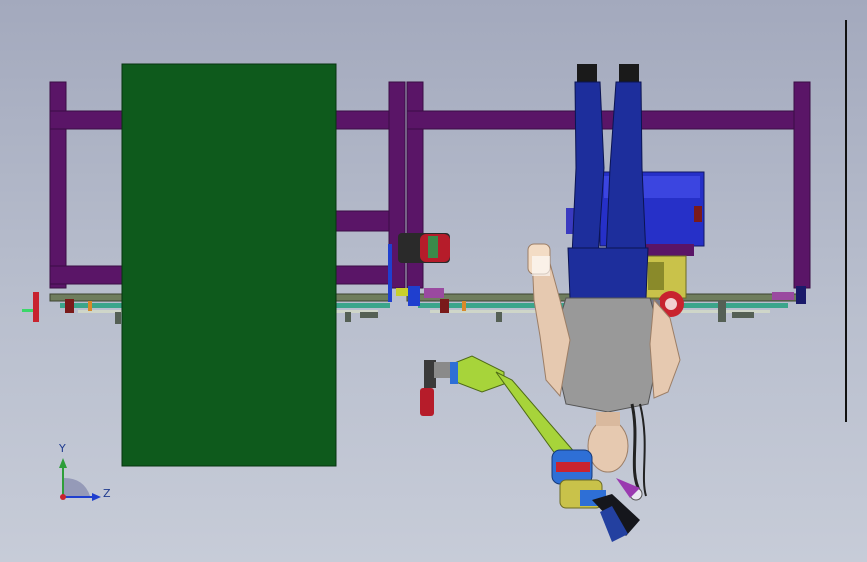  Describe the element at coordinates (96, 497) in the screenshot. I see `z-axis-arrow` at that location.